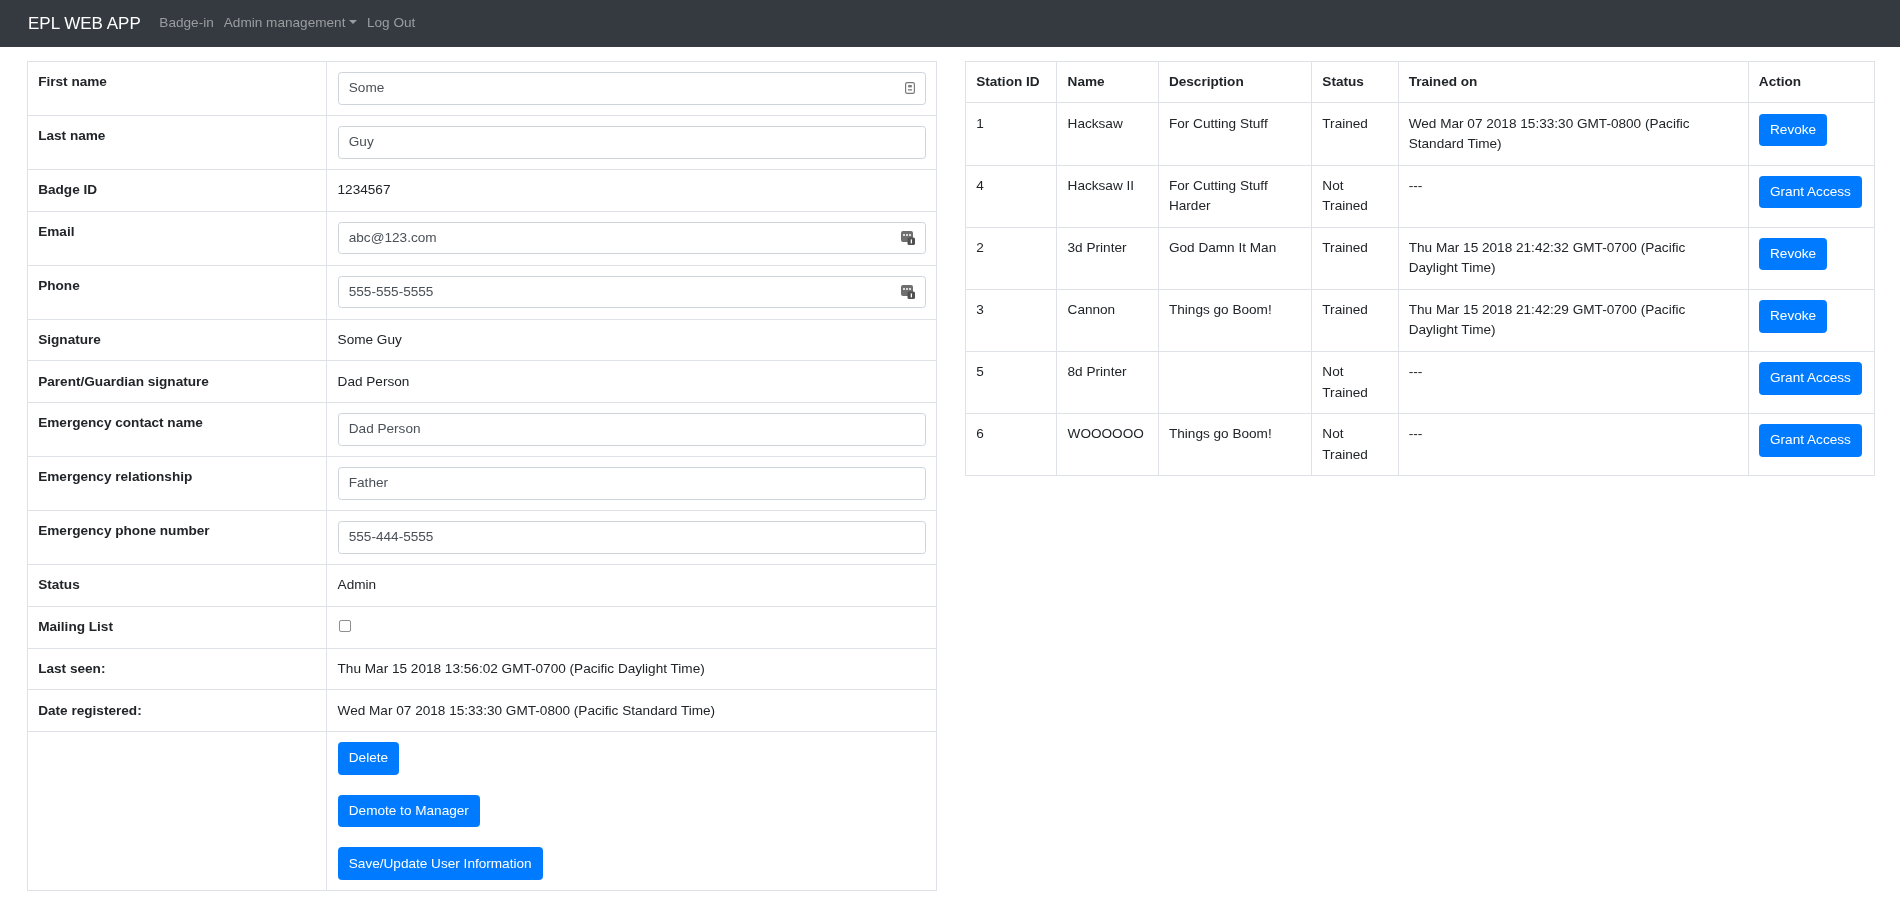 Image resolution: width=1900 pixels, height=908 pixels. I want to click on table-cell: Thu Mar 15 2018 21:42:32 GMT-0700 (Pacific Daylight Time), so click(1547, 257).